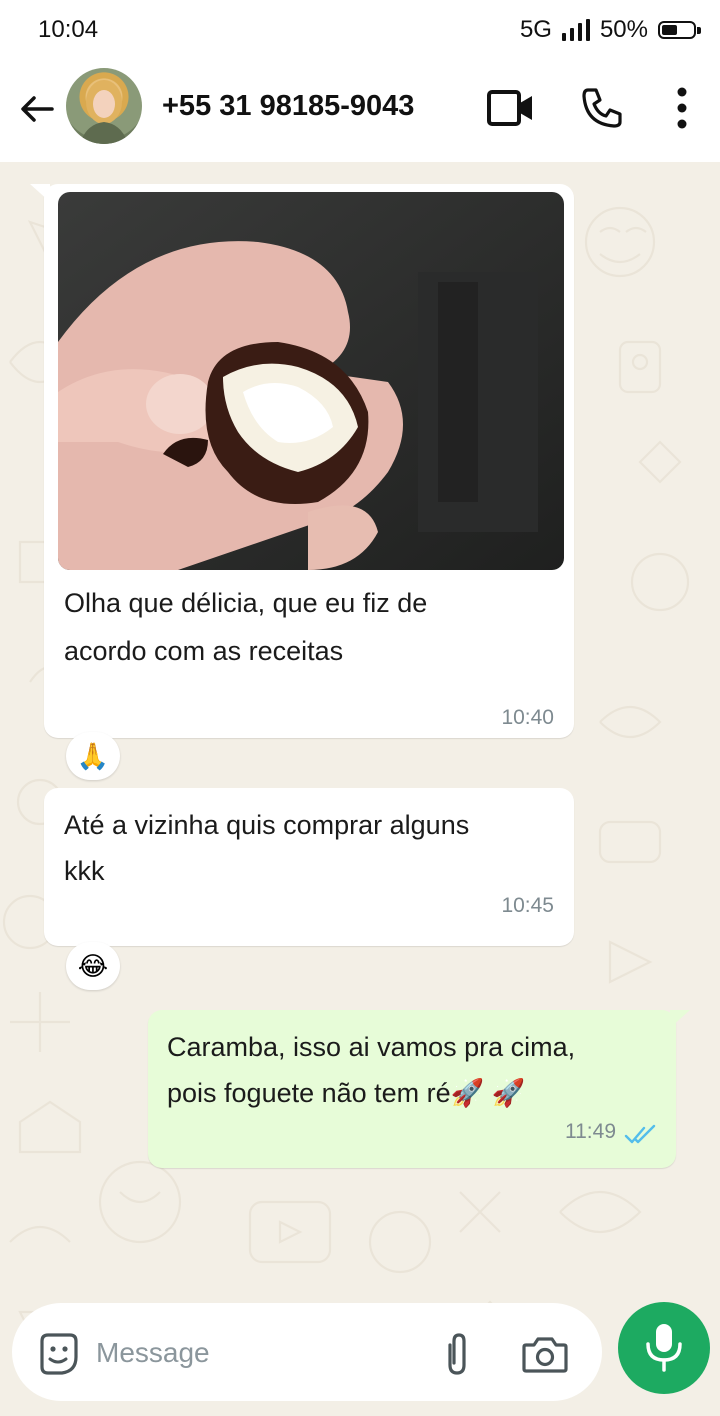 This screenshot has height=1416, width=720. Describe the element at coordinates (682, 108) in the screenshot. I see `more-vert-icon` at that location.